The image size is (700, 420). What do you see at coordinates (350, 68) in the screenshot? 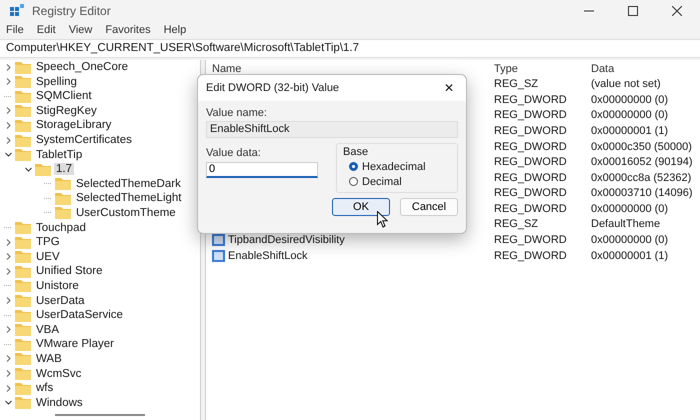
I see `column-header: Name` at bounding box center [350, 68].